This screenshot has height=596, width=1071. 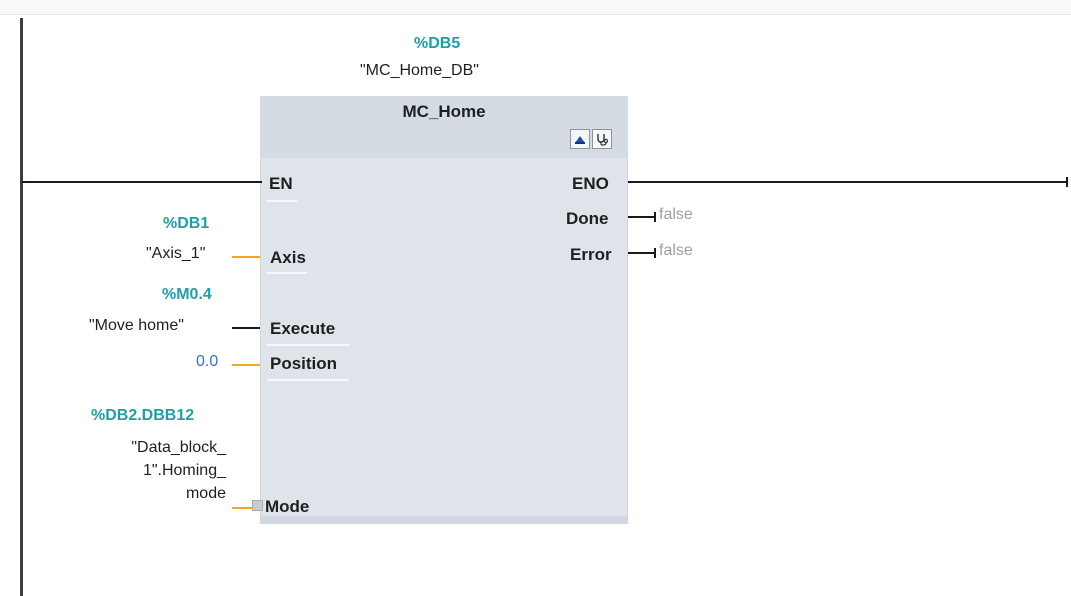 What do you see at coordinates (1067, 182) in the screenshot?
I see `eno-wire-end` at bounding box center [1067, 182].